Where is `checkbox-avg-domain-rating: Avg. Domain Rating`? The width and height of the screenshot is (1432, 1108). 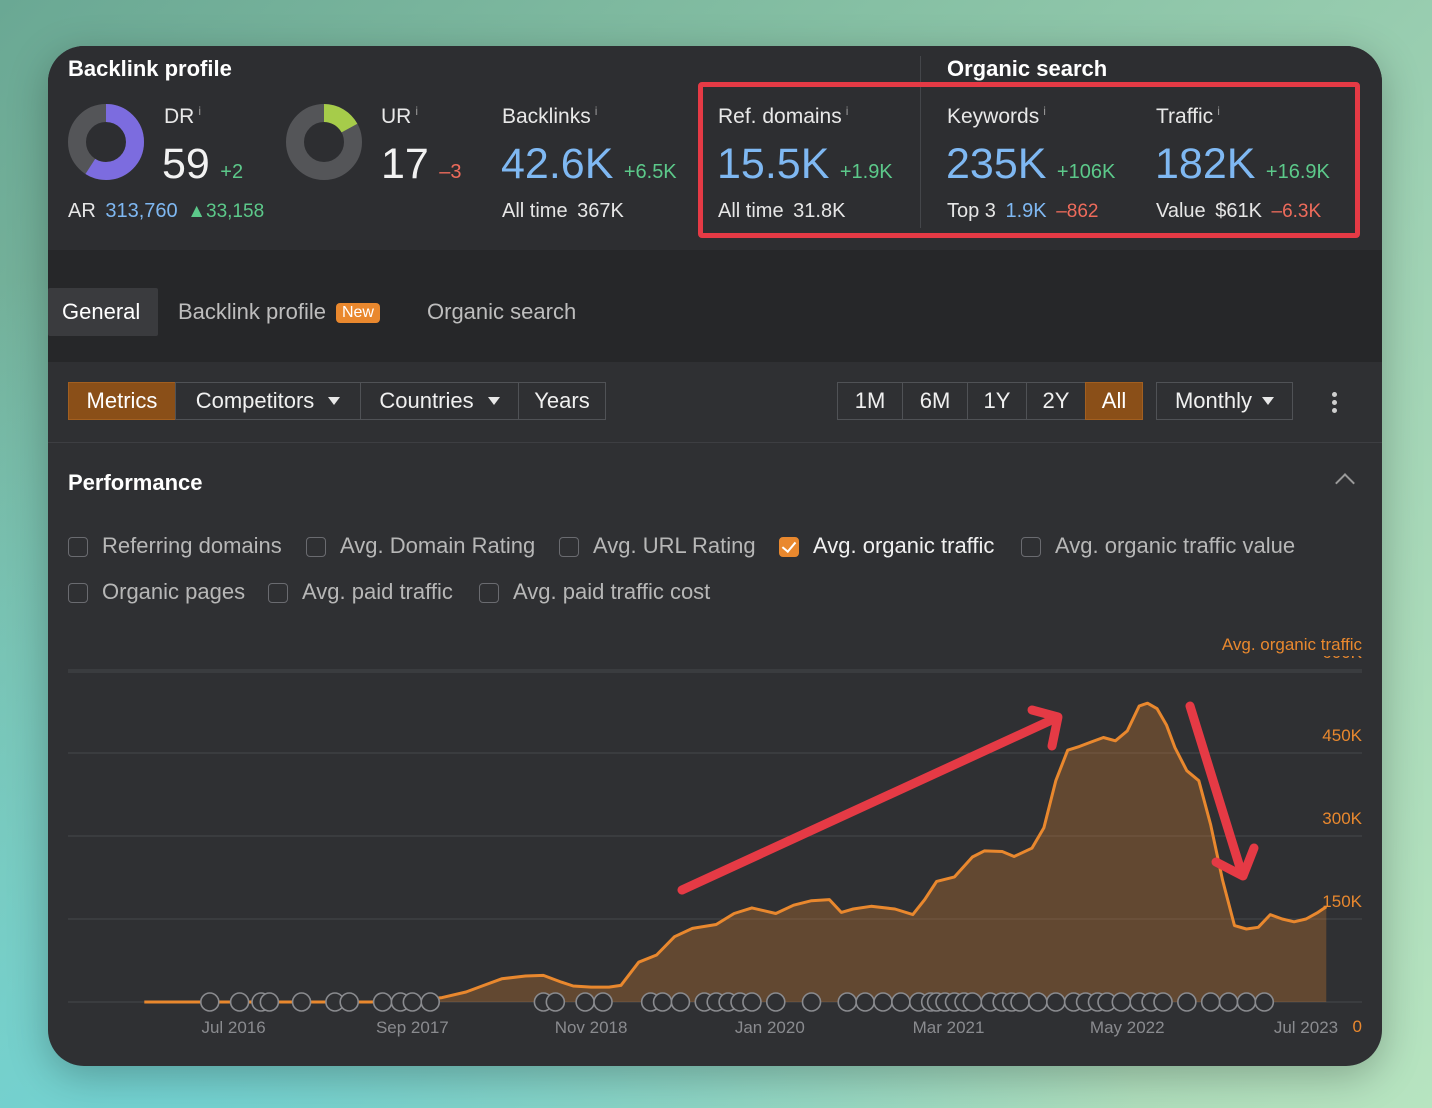 checkbox-avg-domain-rating: Avg. Domain Rating is located at coordinates (420, 546).